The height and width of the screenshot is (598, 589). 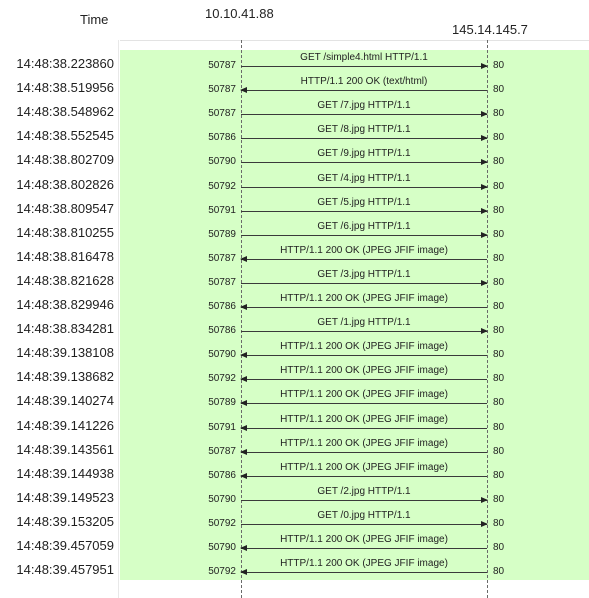 I want to click on row-time: 14:48:38.816478, so click(x=65, y=256).